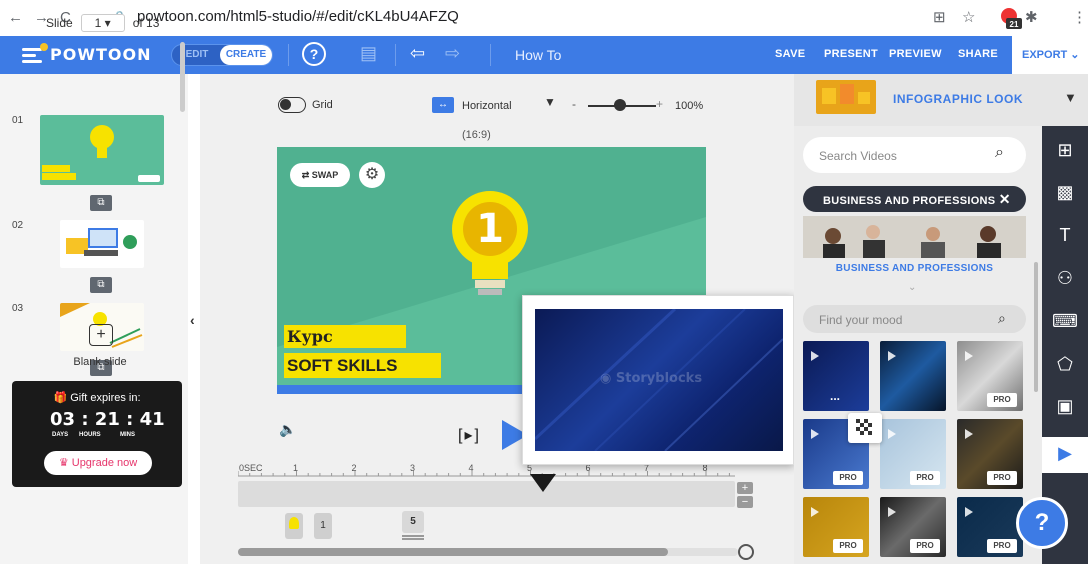 Image resolution: width=1088 pixels, height=564 pixels. What do you see at coordinates (413, 522) in the screenshot?
I see `timeline-element-chip: 5` at bounding box center [413, 522].